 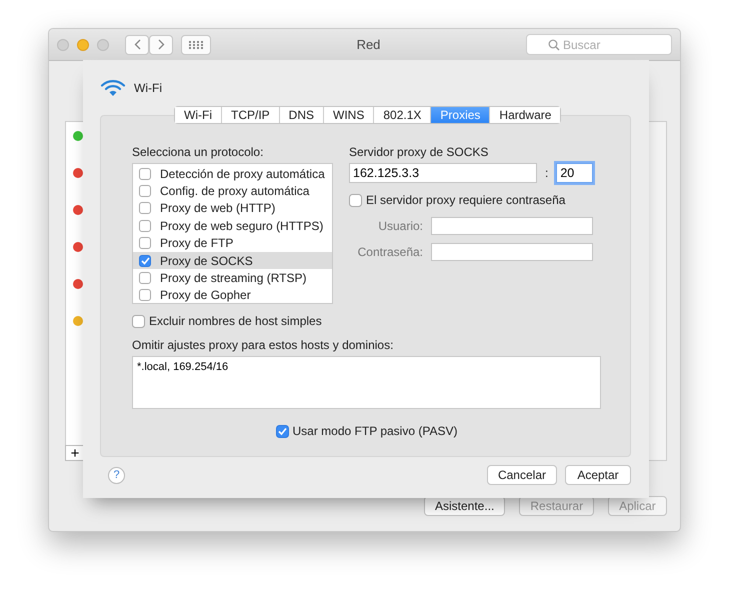 I want to click on port-field: 20, so click(x=575, y=173).